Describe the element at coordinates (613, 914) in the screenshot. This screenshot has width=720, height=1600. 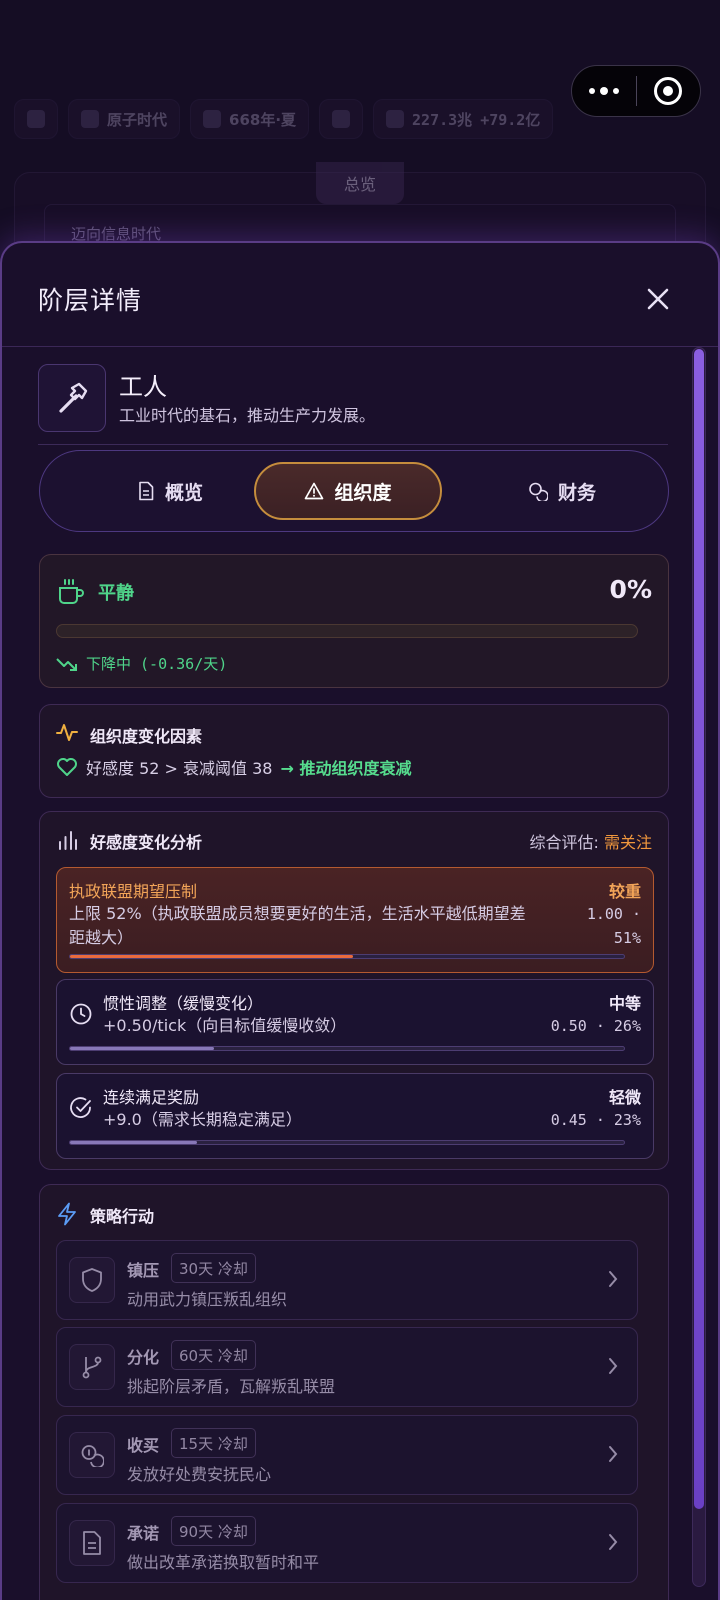
I see `analysis-item-weight: 1.00 ·` at that location.